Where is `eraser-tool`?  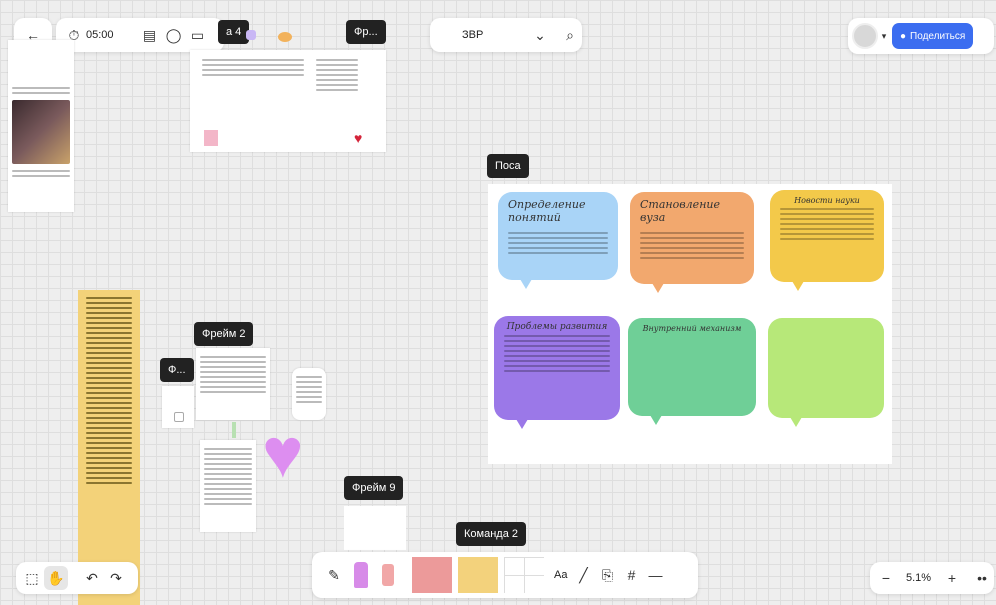 eraser-tool is located at coordinates (388, 575).